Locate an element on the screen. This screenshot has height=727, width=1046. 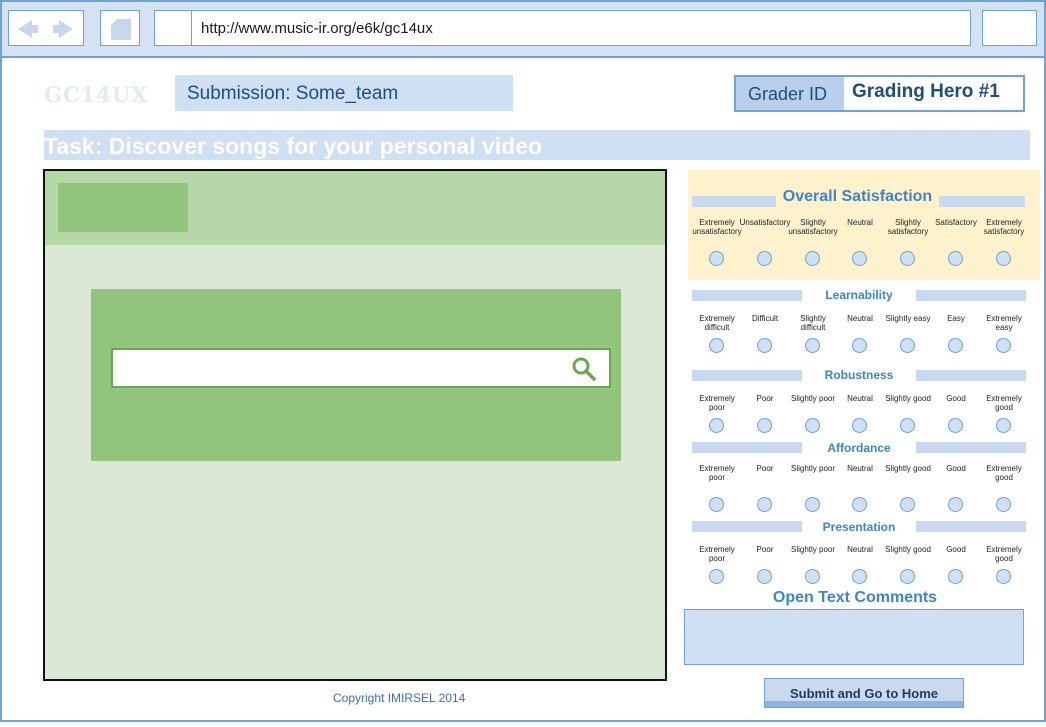
overall-scale-label: Slightly satisfactory is located at coordinates (908, 227).